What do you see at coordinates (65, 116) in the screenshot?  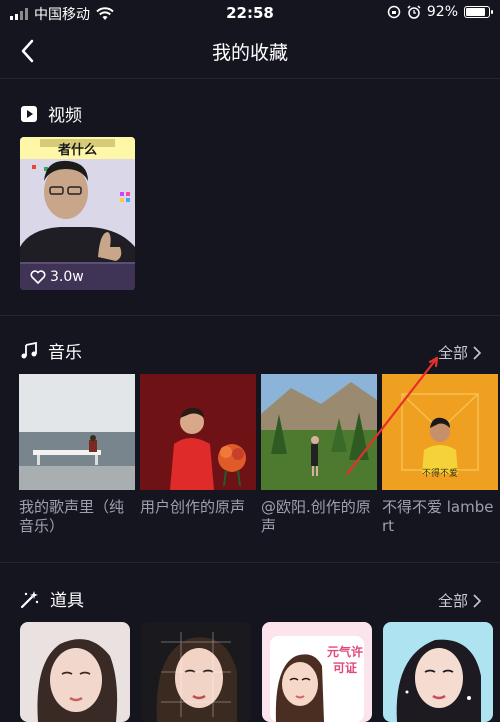 I see `video-section-title: 视频` at bounding box center [65, 116].